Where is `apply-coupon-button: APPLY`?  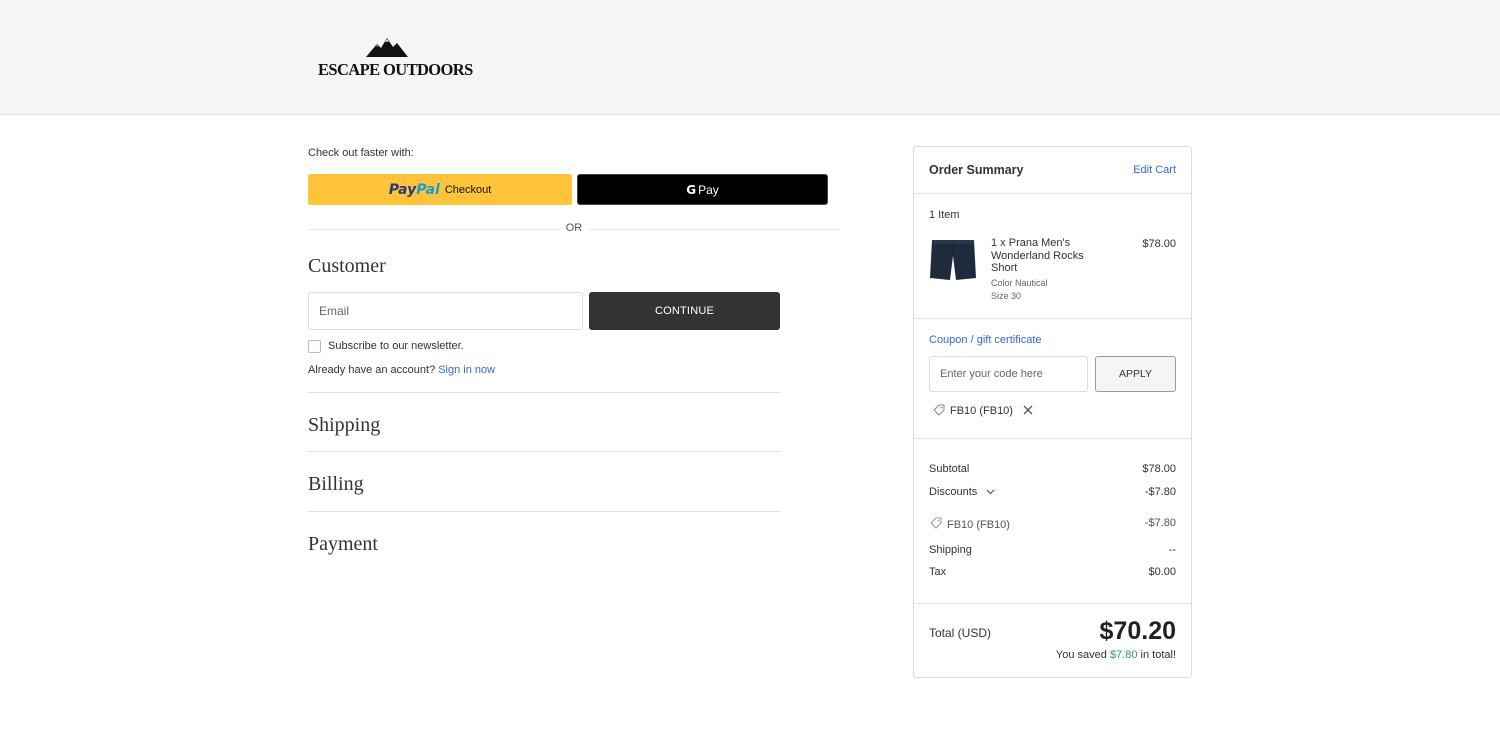
apply-coupon-button: APPLY is located at coordinates (1135, 374).